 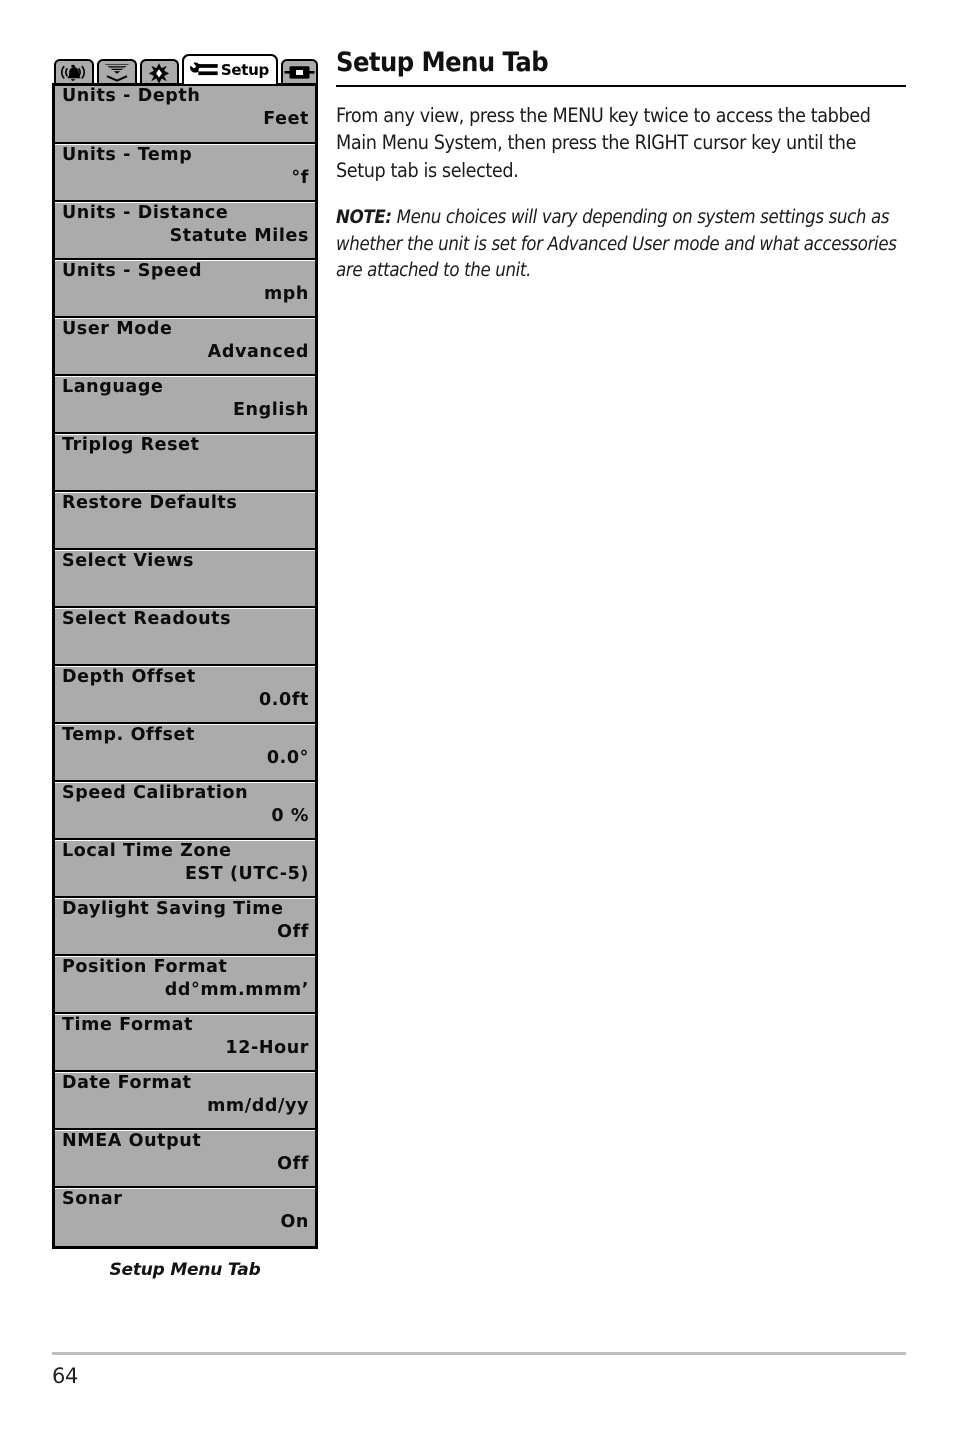 I want to click on brightness-sun-icon, so click(x=159, y=73).